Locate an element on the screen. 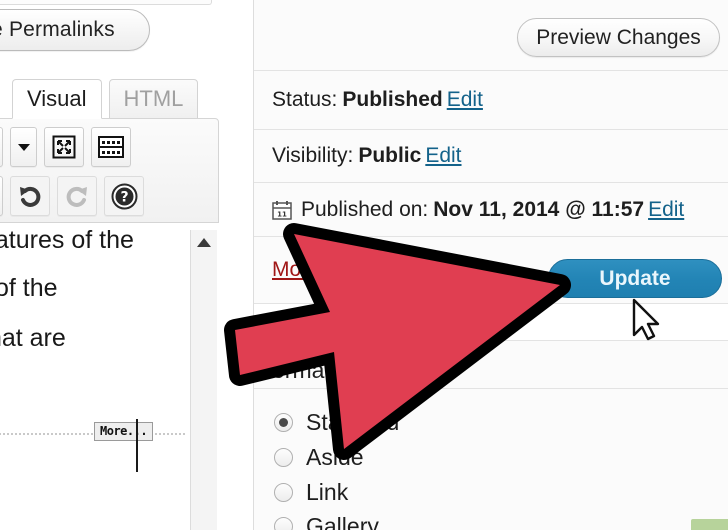  redo-button is located at coordinates (77, 196).